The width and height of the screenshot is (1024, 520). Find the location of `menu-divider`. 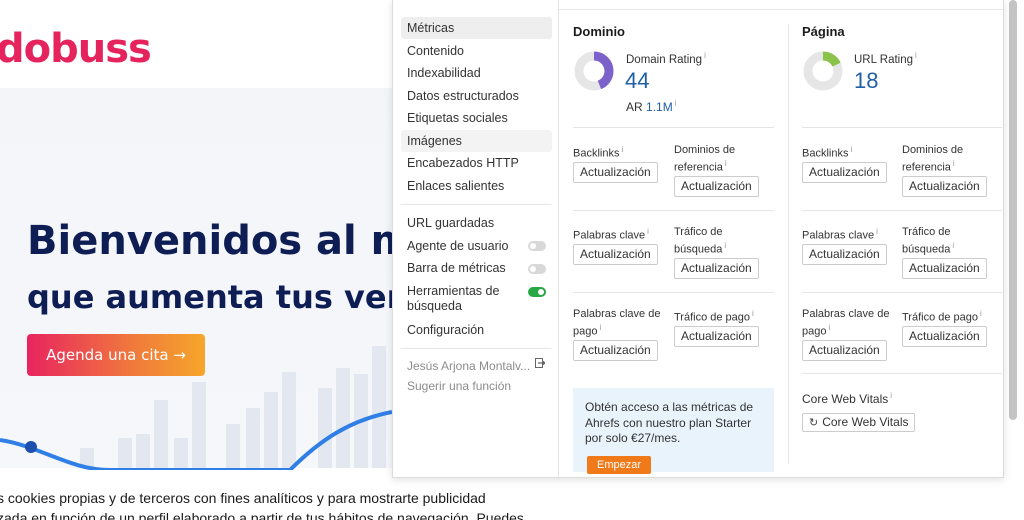

menu-divider is located at coordinates (476, 204).